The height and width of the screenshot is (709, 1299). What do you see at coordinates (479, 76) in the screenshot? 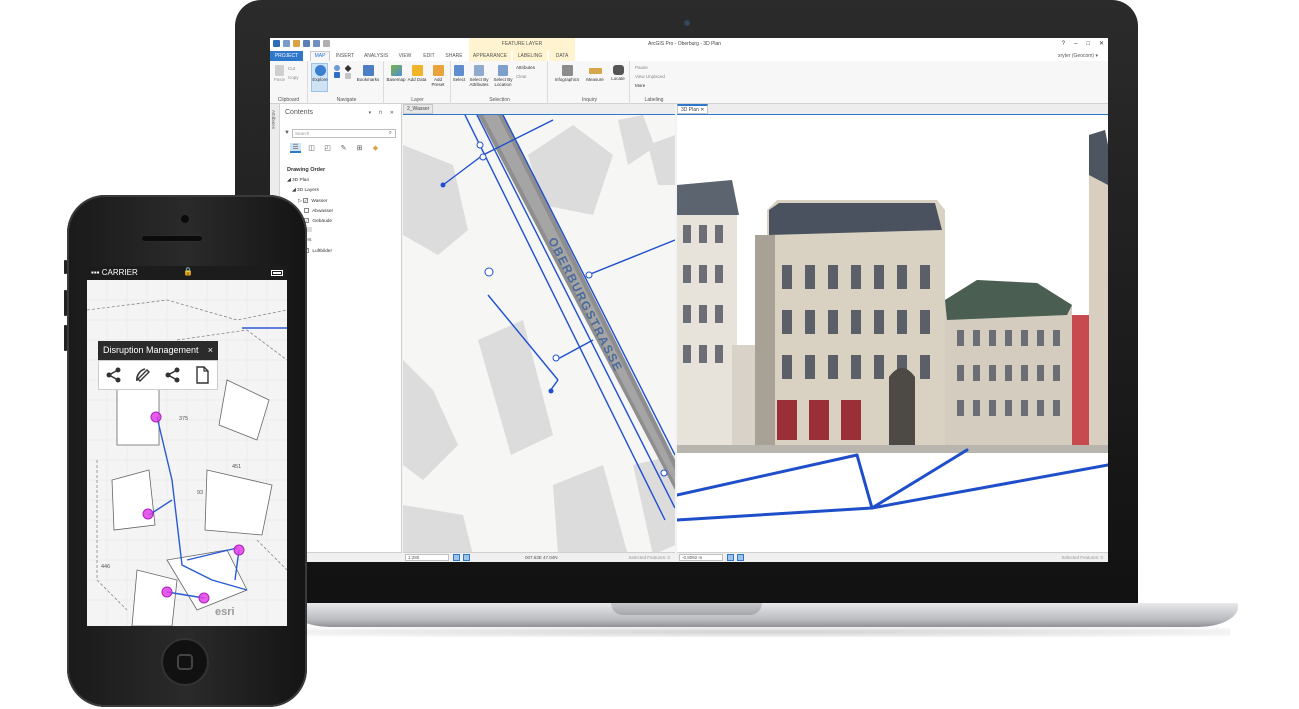
I see `select-by-attributes-button: Select By Attributes` at bounding box center [479, 76].